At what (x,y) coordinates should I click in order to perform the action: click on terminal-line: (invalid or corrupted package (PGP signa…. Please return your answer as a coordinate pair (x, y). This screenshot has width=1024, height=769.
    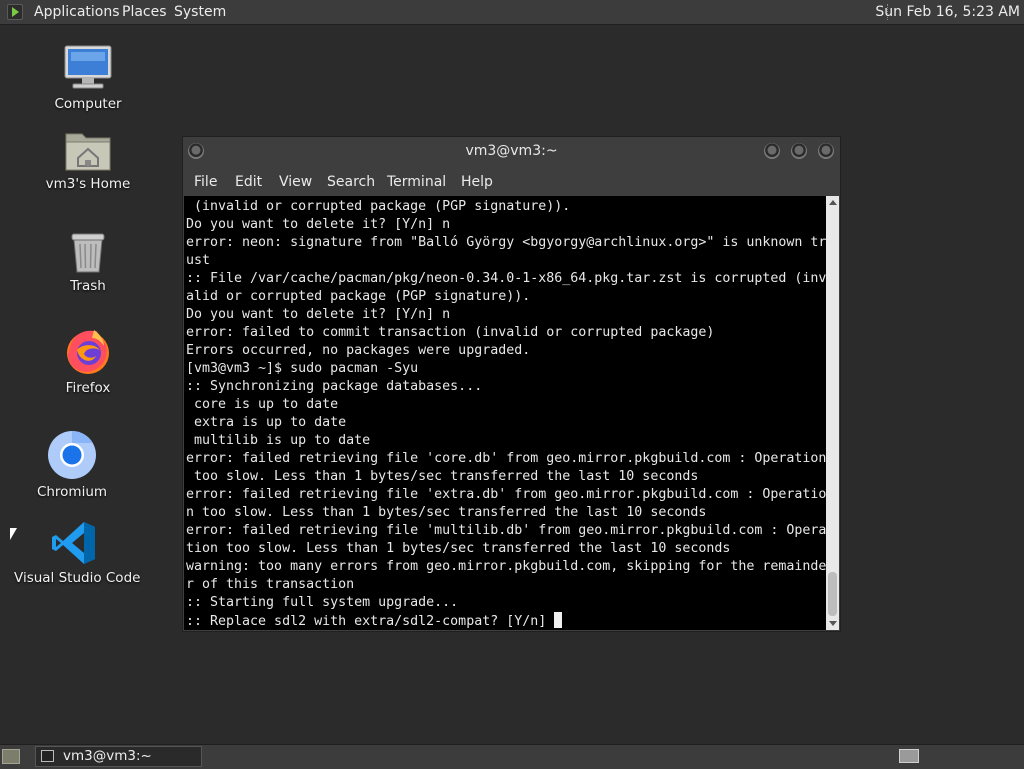
    Looking at the image, I should click on (378, 206).